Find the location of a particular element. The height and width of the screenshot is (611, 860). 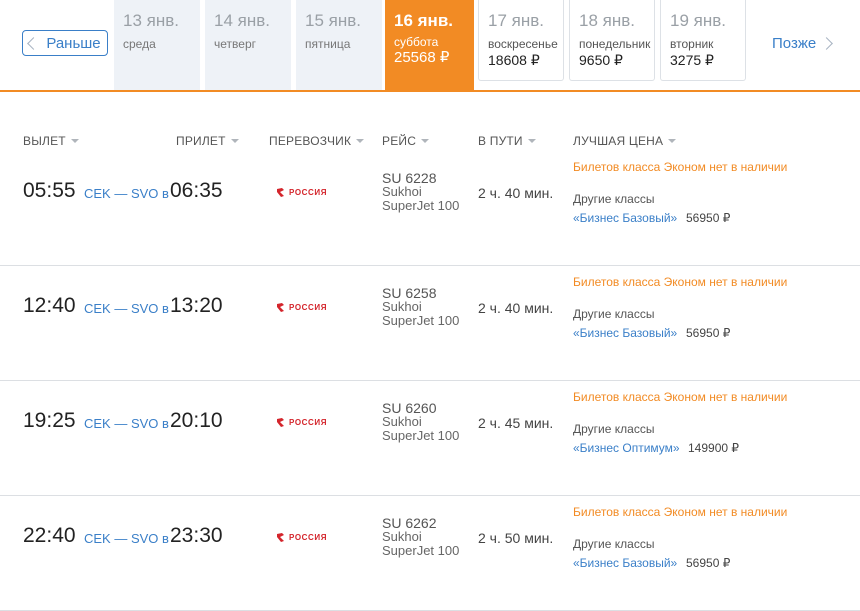

departure-time: 22:40 is located at coordinates (49, 535).